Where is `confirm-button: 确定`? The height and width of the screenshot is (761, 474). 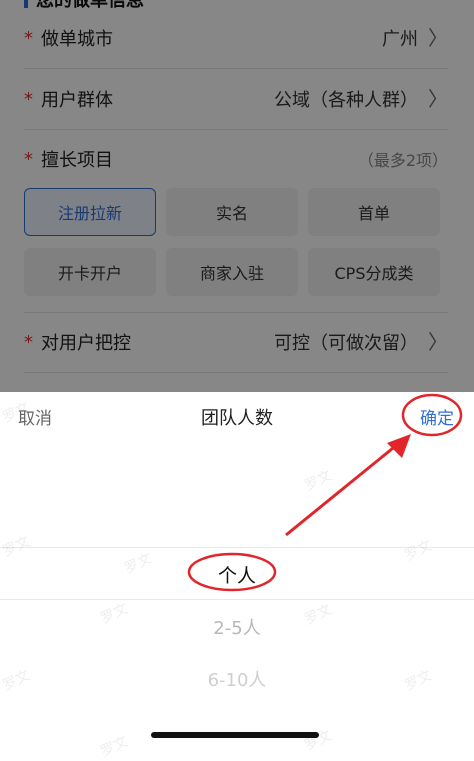 confirm-button: 确定 is located at coordinates (437, 416).